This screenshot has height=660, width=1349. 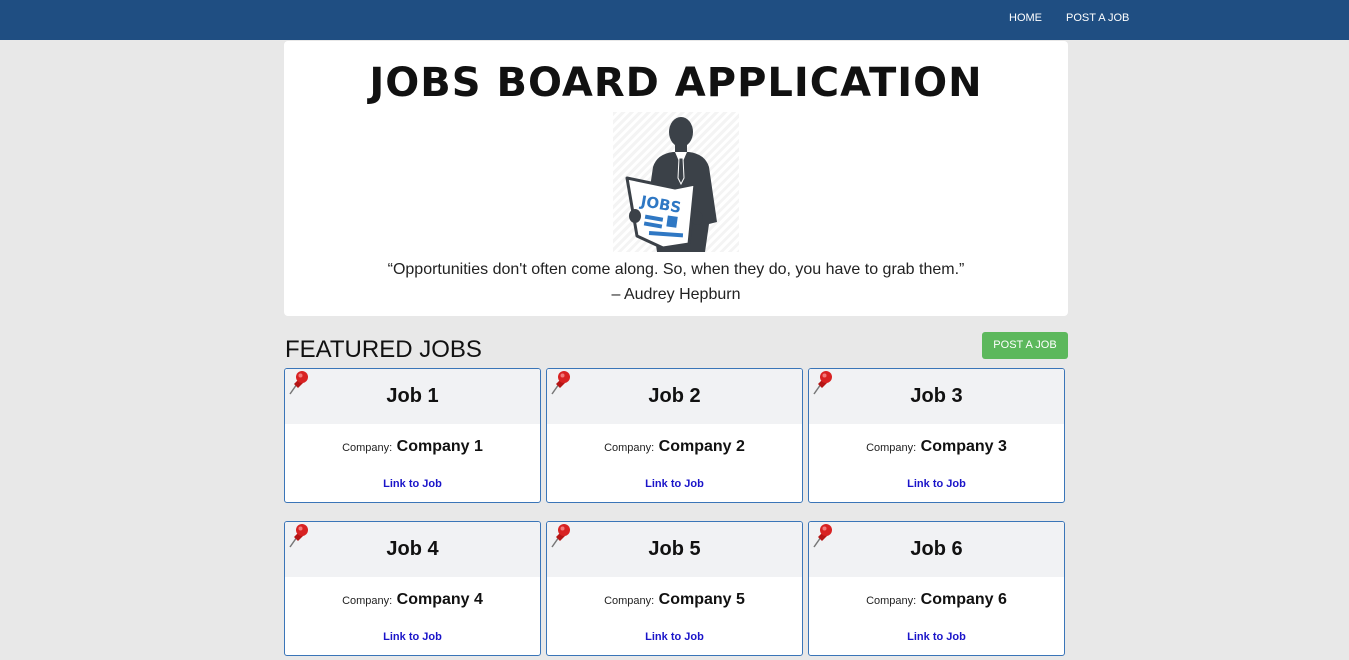 I want to click on job-card-header: Job 1, so click(x=412, y=396).